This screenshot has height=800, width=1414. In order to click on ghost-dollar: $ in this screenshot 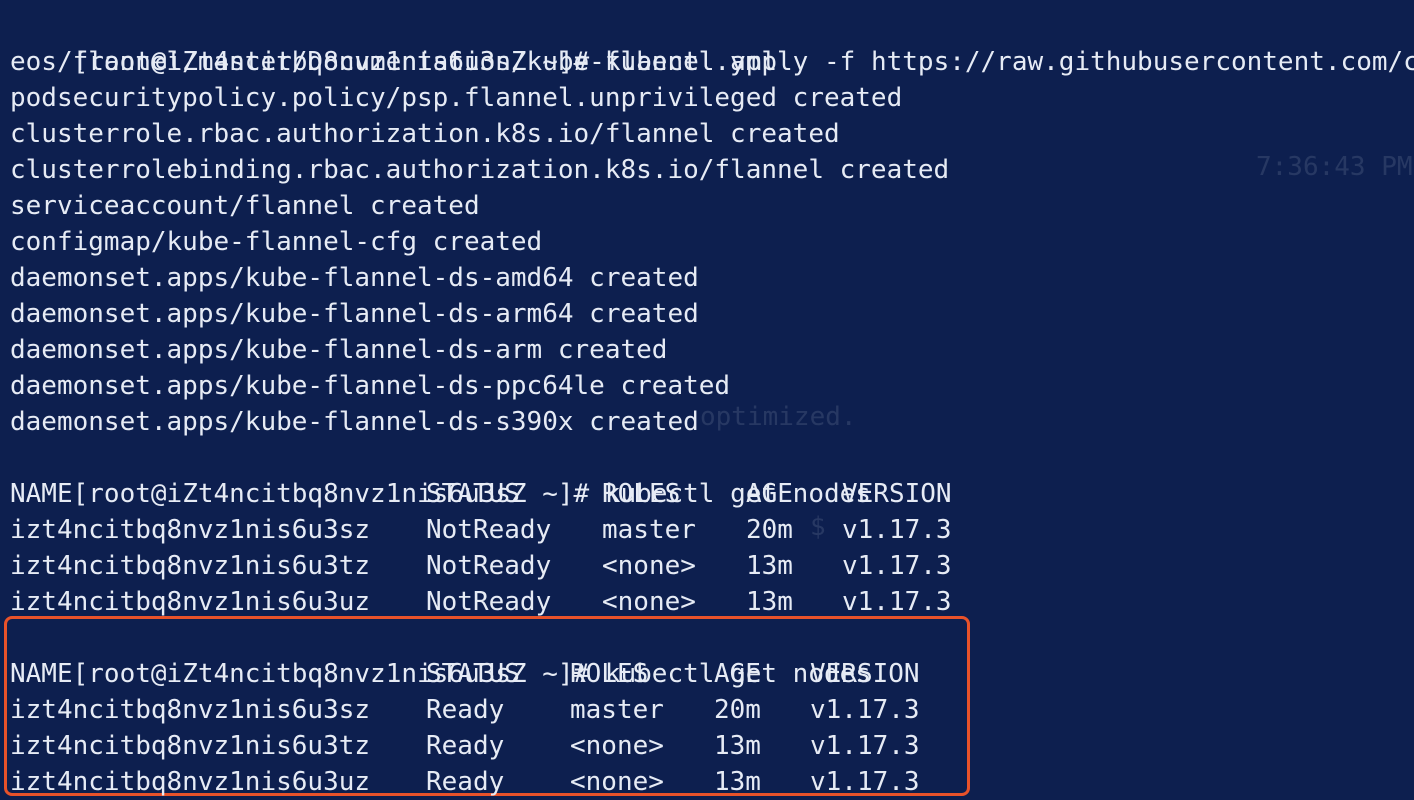, I will do `click(818, 527)`.